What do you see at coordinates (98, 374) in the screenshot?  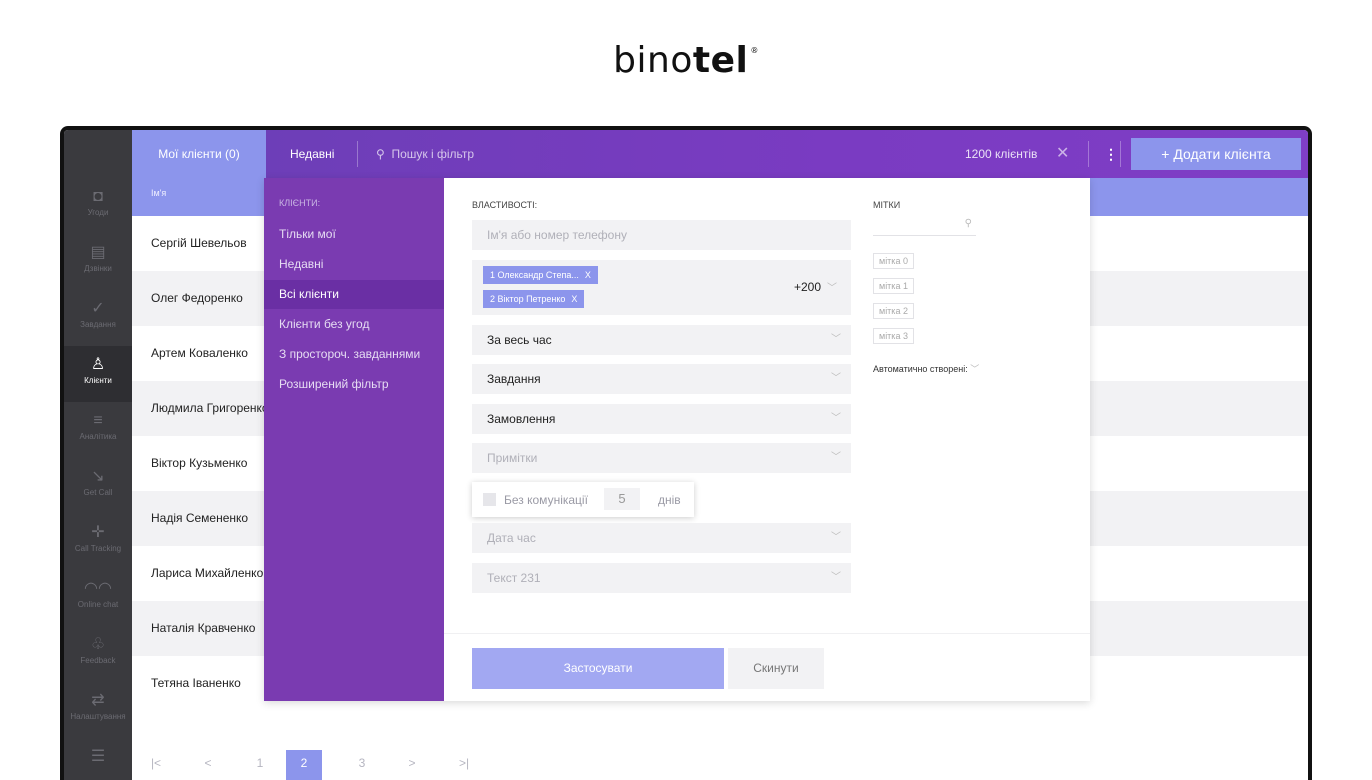 I see `sidebar-item-clients: ♙ Клієнти` at bounding box center [98, 374].